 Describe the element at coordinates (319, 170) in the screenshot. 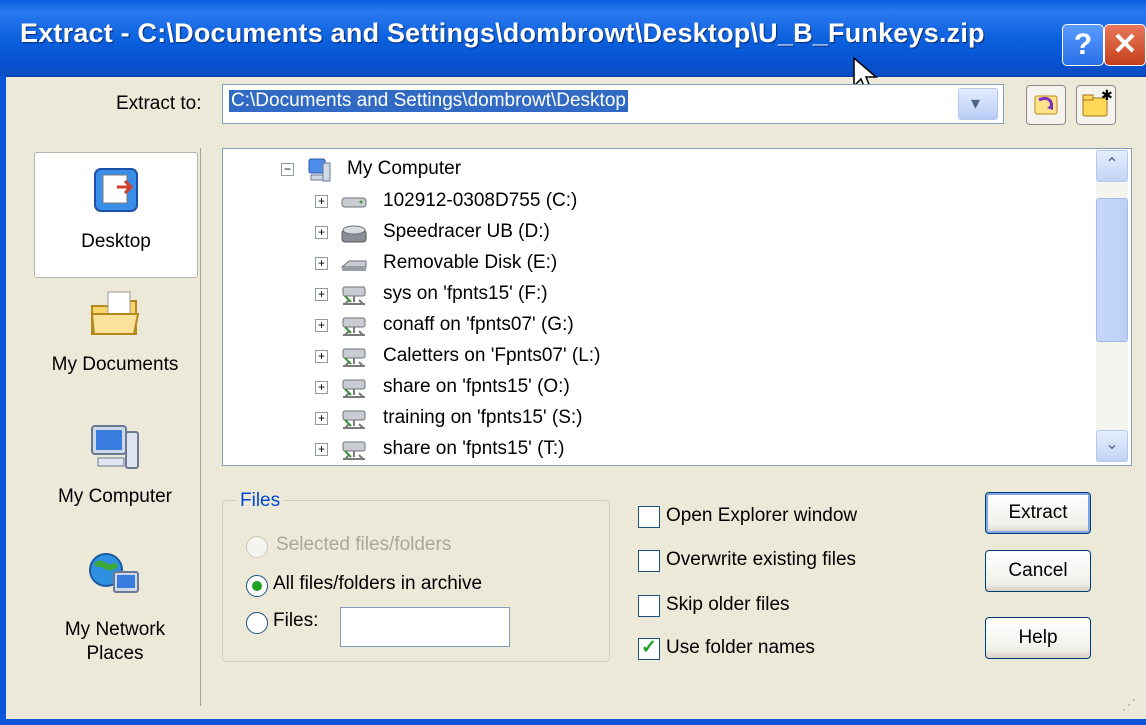

I see `computer-icon` at that location.